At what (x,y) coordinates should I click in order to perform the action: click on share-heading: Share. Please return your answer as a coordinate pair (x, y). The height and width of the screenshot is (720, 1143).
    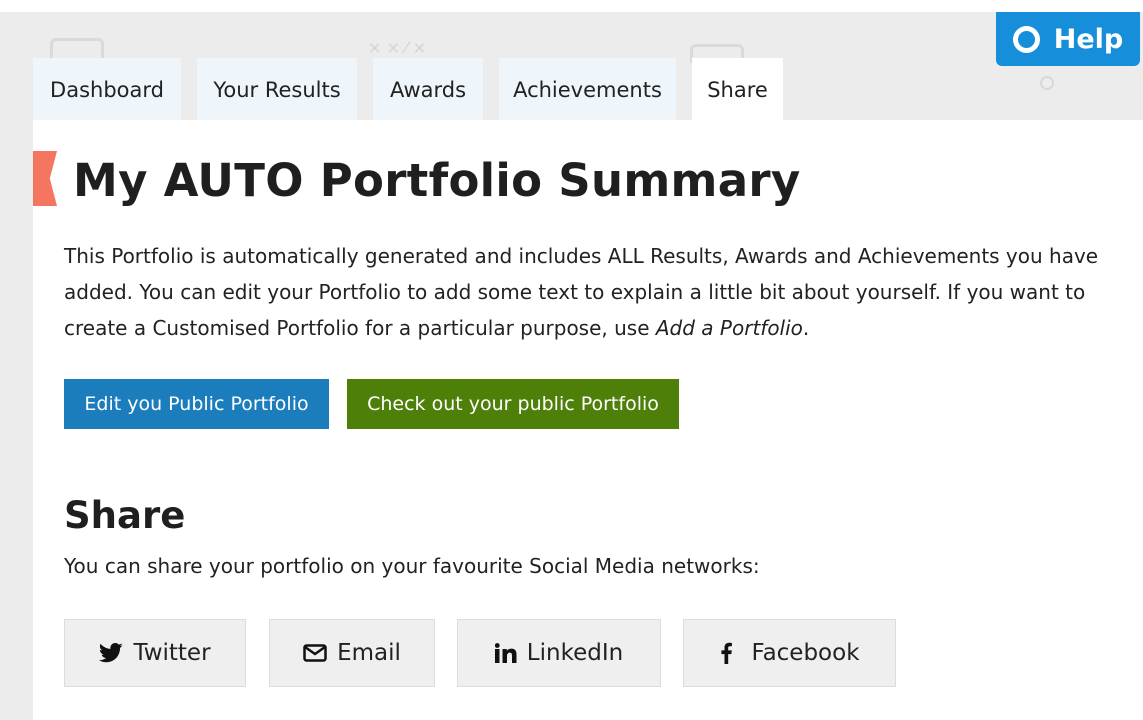
    Looking at the image, I should click on (125, 515).